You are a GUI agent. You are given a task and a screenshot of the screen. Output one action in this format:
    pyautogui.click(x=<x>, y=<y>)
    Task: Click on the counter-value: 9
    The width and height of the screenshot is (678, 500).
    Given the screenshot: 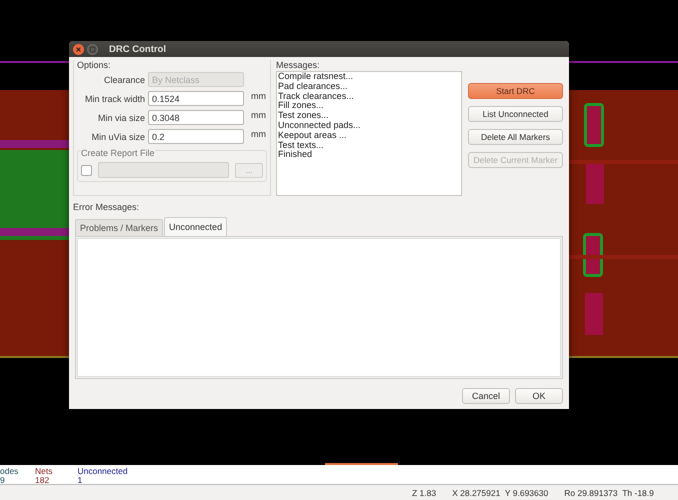 What is the action you would take?
    pyautogui.click(x=3, y=480)
    